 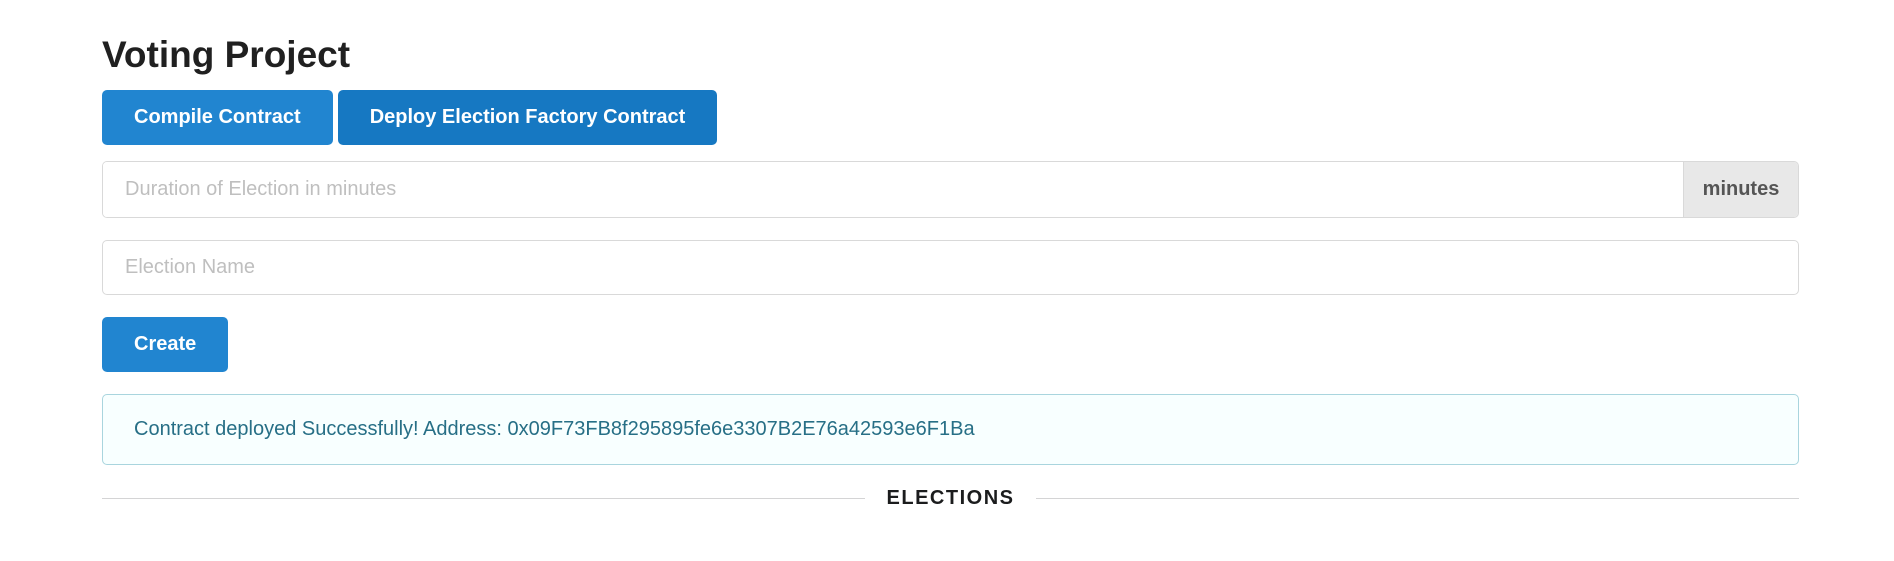 I want to click on election-name-input, so click(x=950, y=267).